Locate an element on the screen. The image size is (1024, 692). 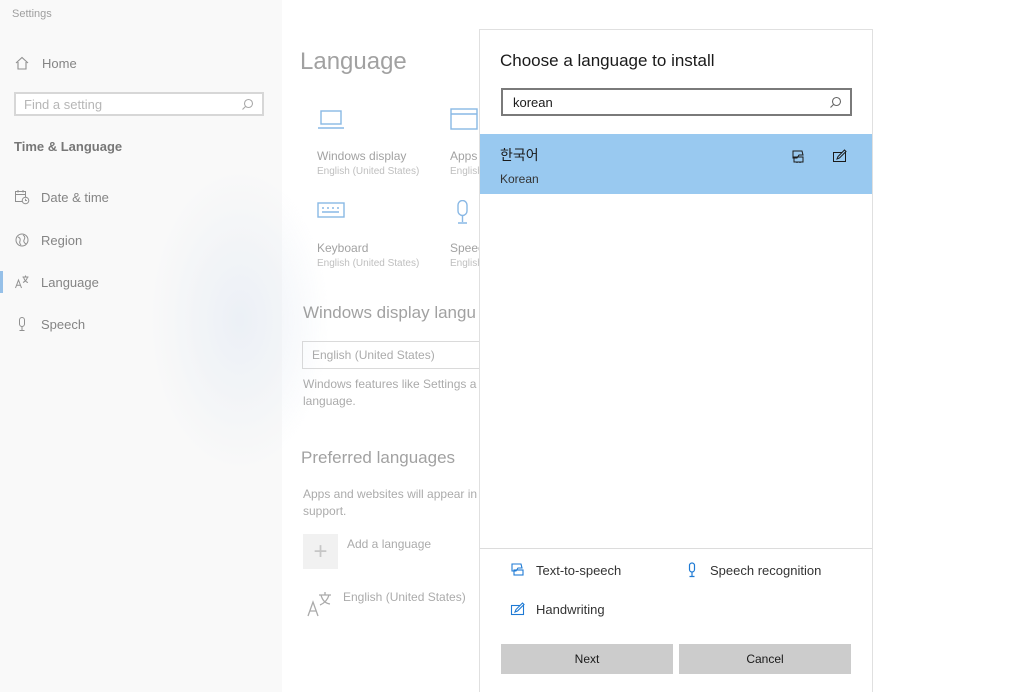
next-button: Next is located at coordinates (587, 659).